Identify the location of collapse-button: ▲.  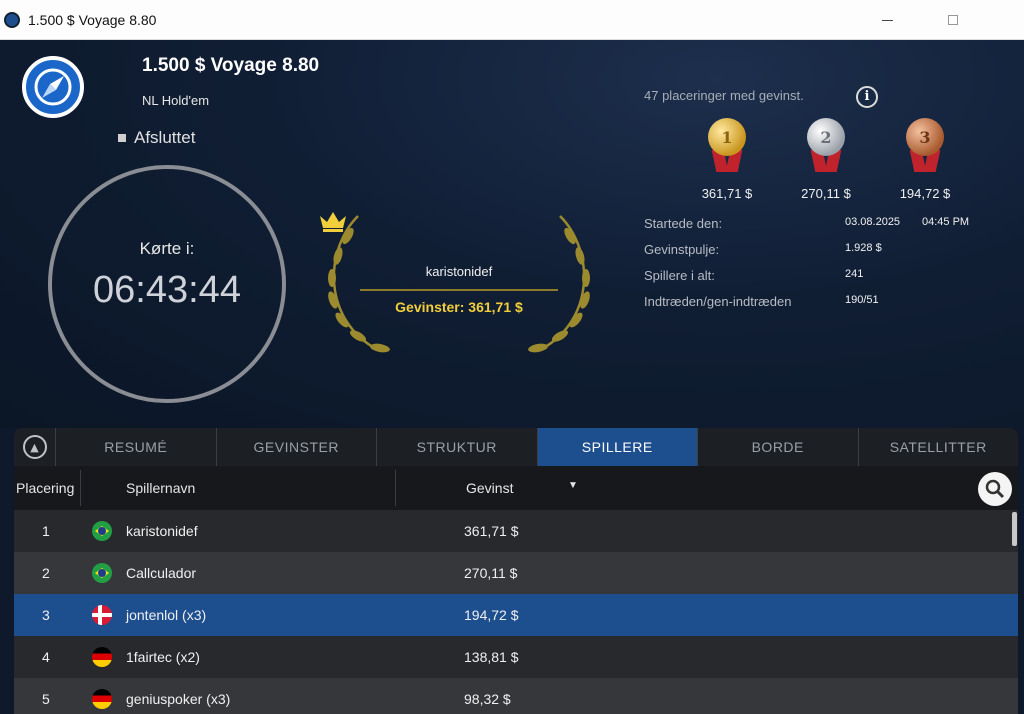
(35, 447).